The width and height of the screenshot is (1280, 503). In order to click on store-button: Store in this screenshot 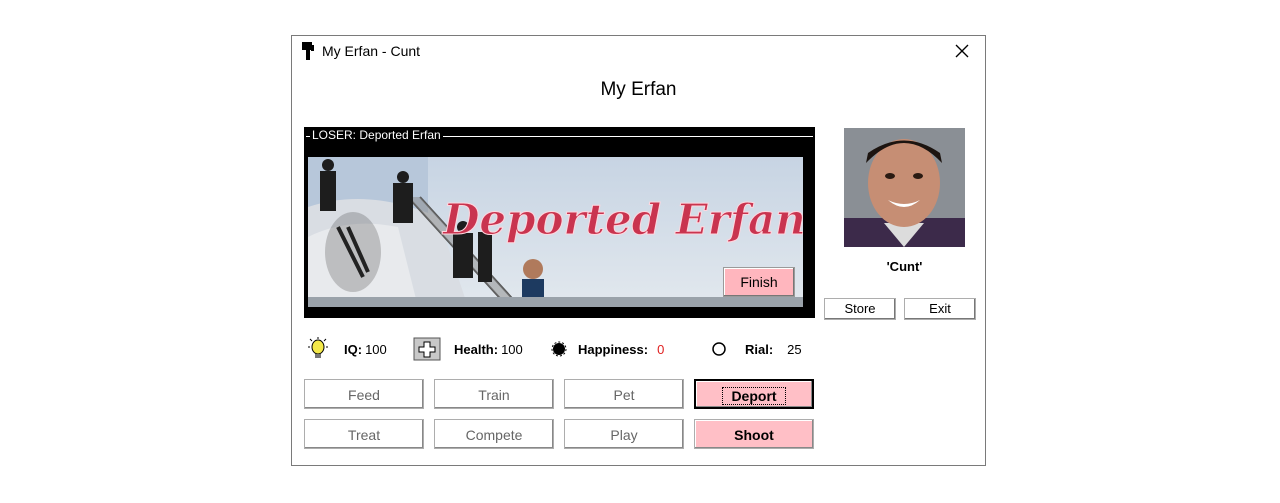, I will do `click(860, 309)`.